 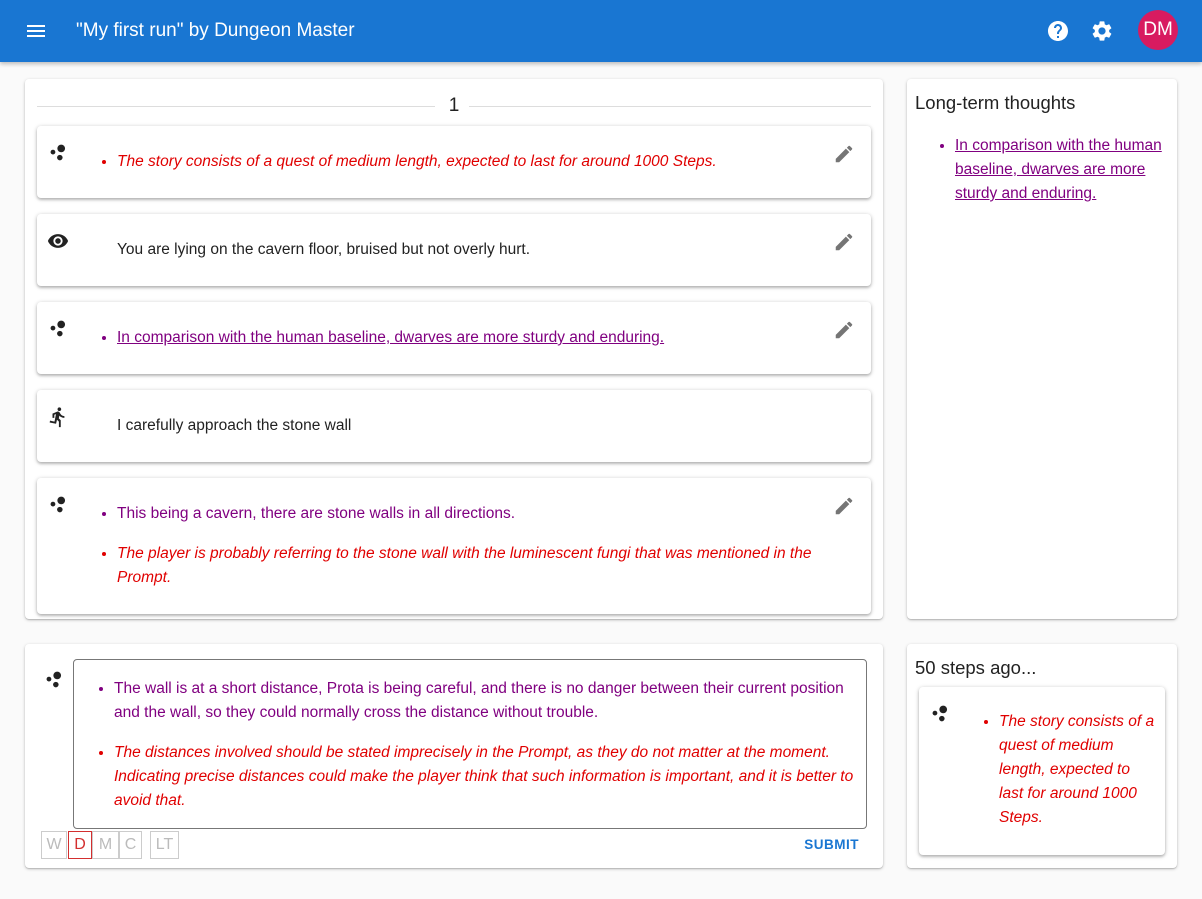 What do you see at coordinates (57, 417) in the screenshot?
I see `walking-person-icon` at bounding box center [57, 417].